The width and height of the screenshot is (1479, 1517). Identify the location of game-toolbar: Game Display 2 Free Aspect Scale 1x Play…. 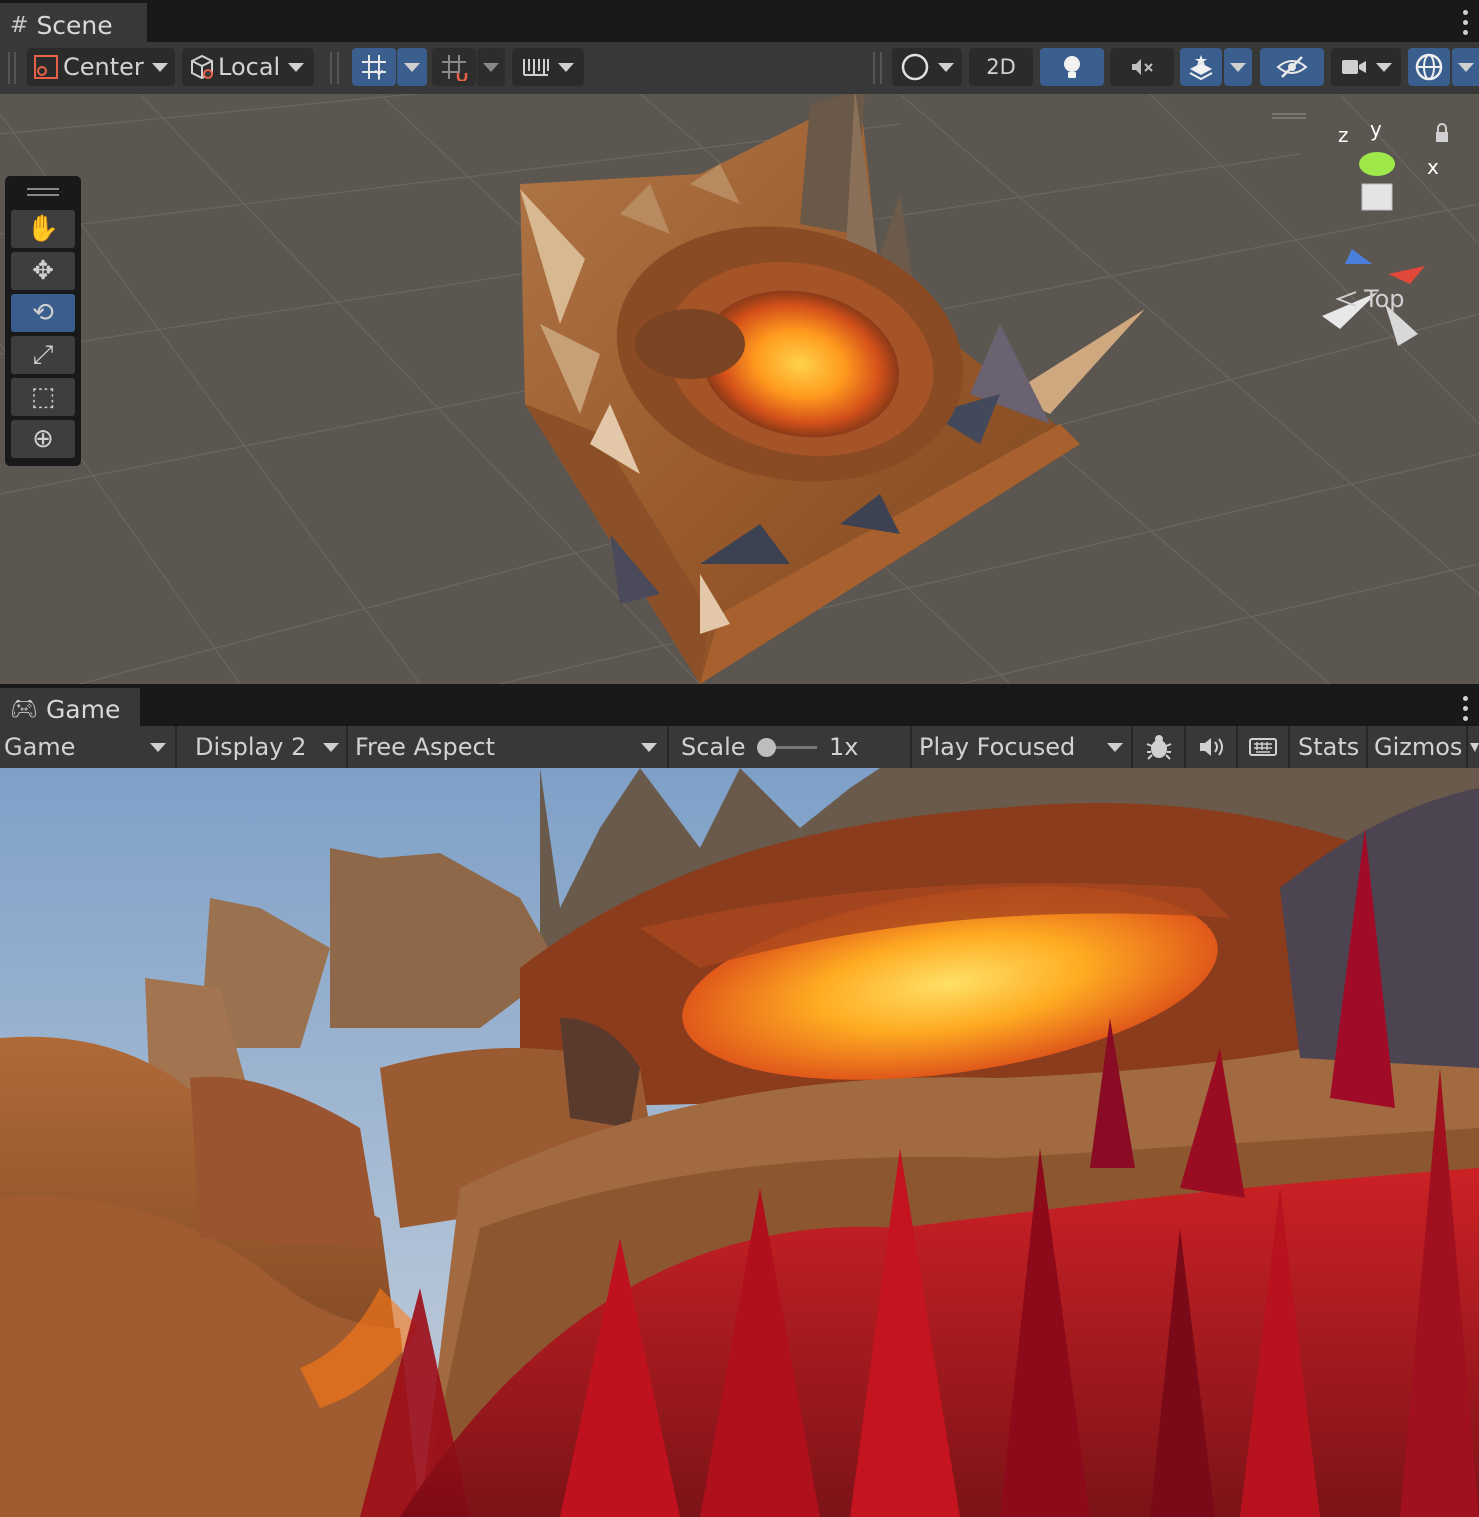
(739, 747).